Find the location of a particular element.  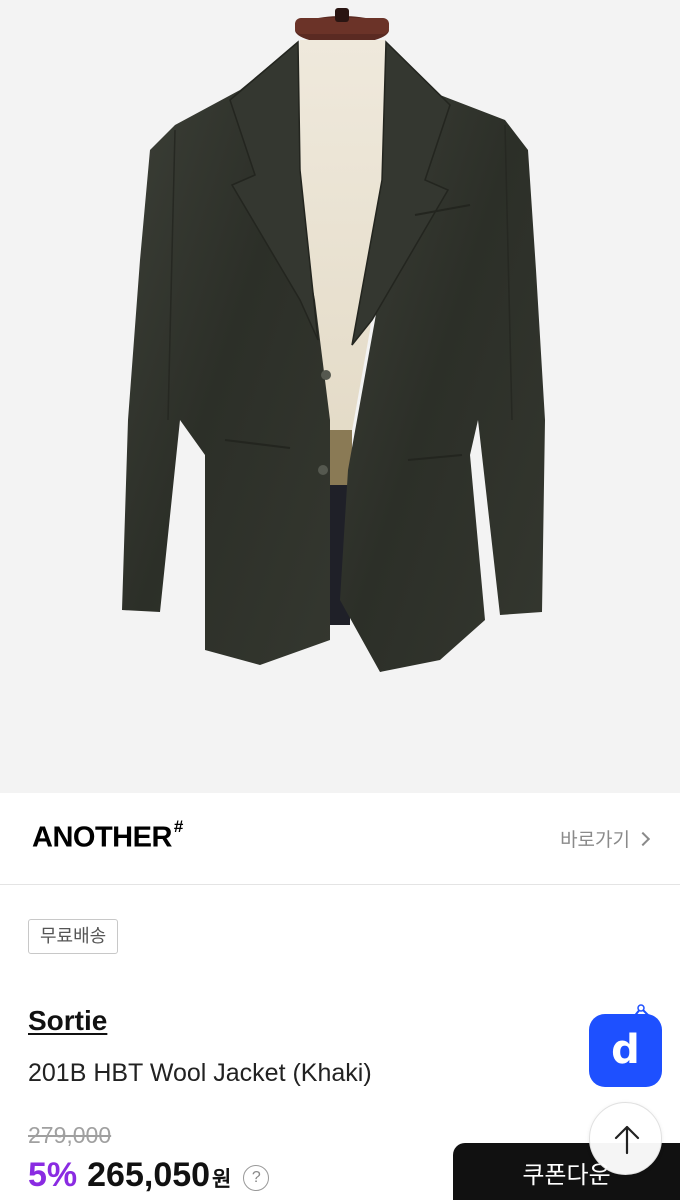

seller-link: Sortie is located at coordinates (67, 1021).